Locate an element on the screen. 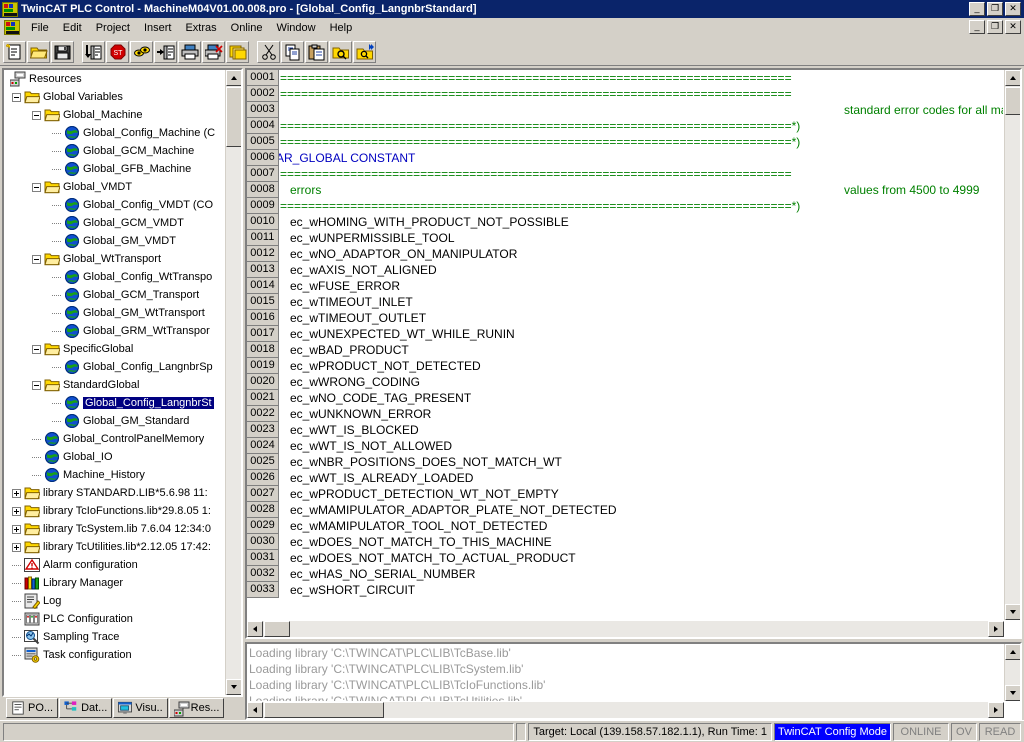 The image size is (1024, 742). menu-item-edit: Edit is located at coordinates (72, 28).